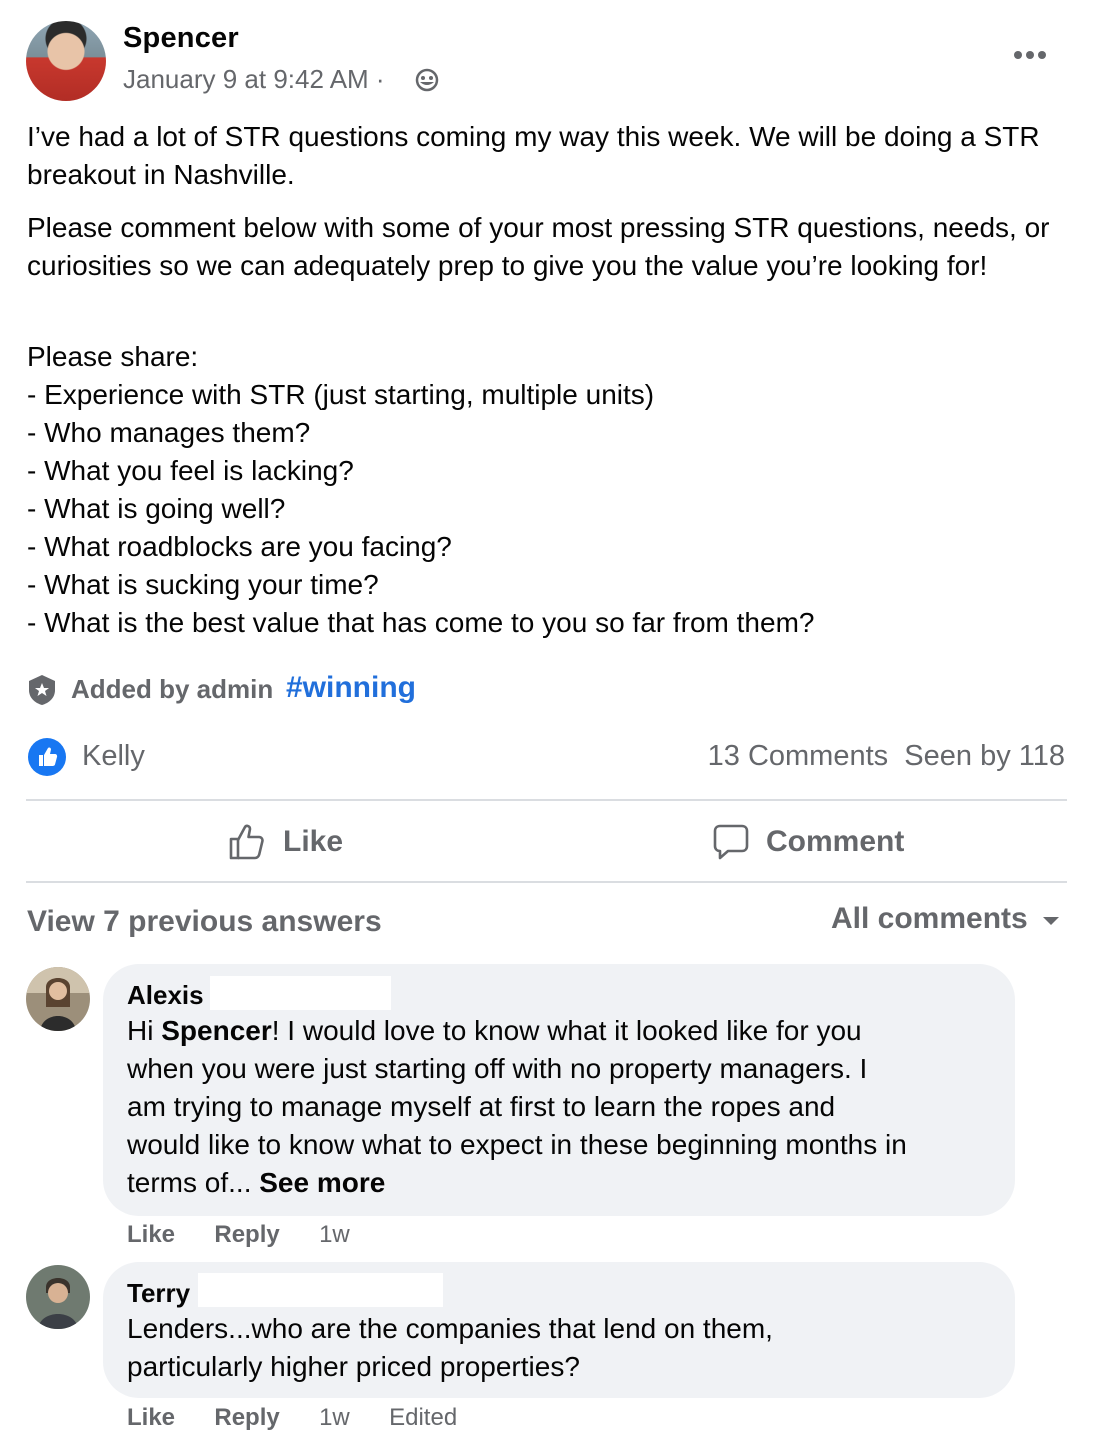 The width and height of the screenshot is (1095, 1432). I want to click on admin-label: Added by admin, so click(172, 689).